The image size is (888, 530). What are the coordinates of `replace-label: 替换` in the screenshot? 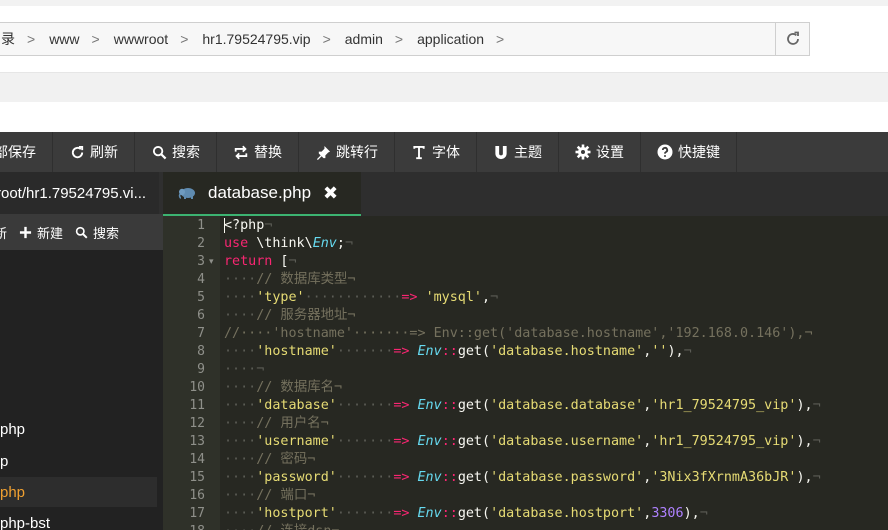 It's located at (268, 153).